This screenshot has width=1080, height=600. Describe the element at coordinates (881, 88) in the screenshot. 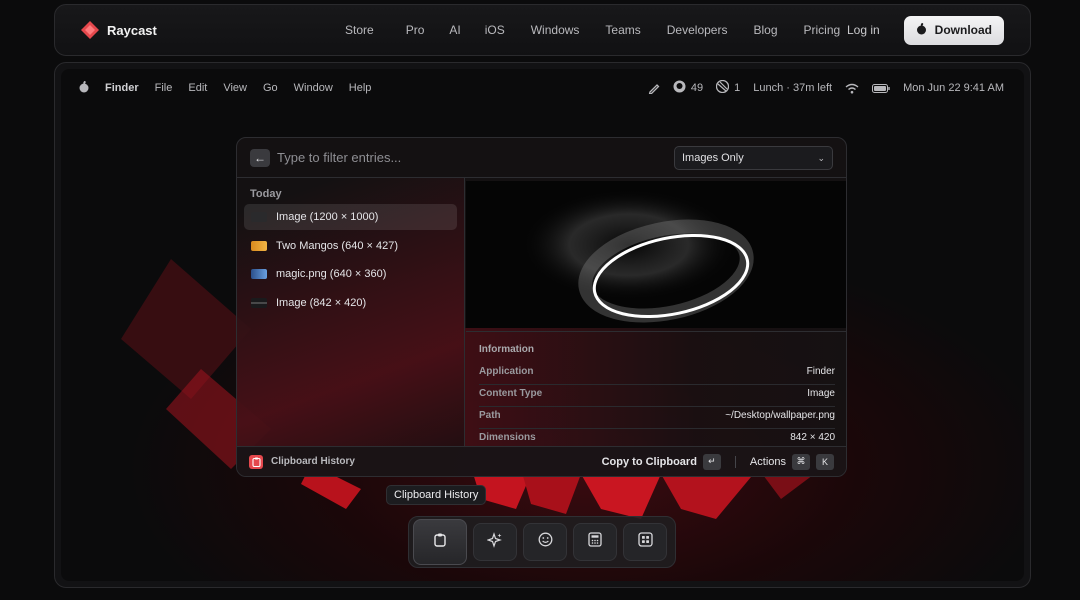

I see `battery-icon` at that location.